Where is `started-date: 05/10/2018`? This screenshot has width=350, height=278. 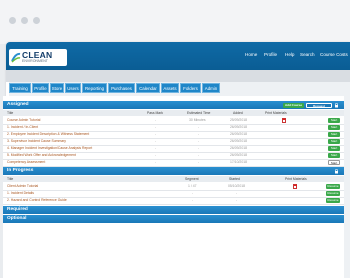
started-date: 05/10/2018 is located at coordinates (236, 186).